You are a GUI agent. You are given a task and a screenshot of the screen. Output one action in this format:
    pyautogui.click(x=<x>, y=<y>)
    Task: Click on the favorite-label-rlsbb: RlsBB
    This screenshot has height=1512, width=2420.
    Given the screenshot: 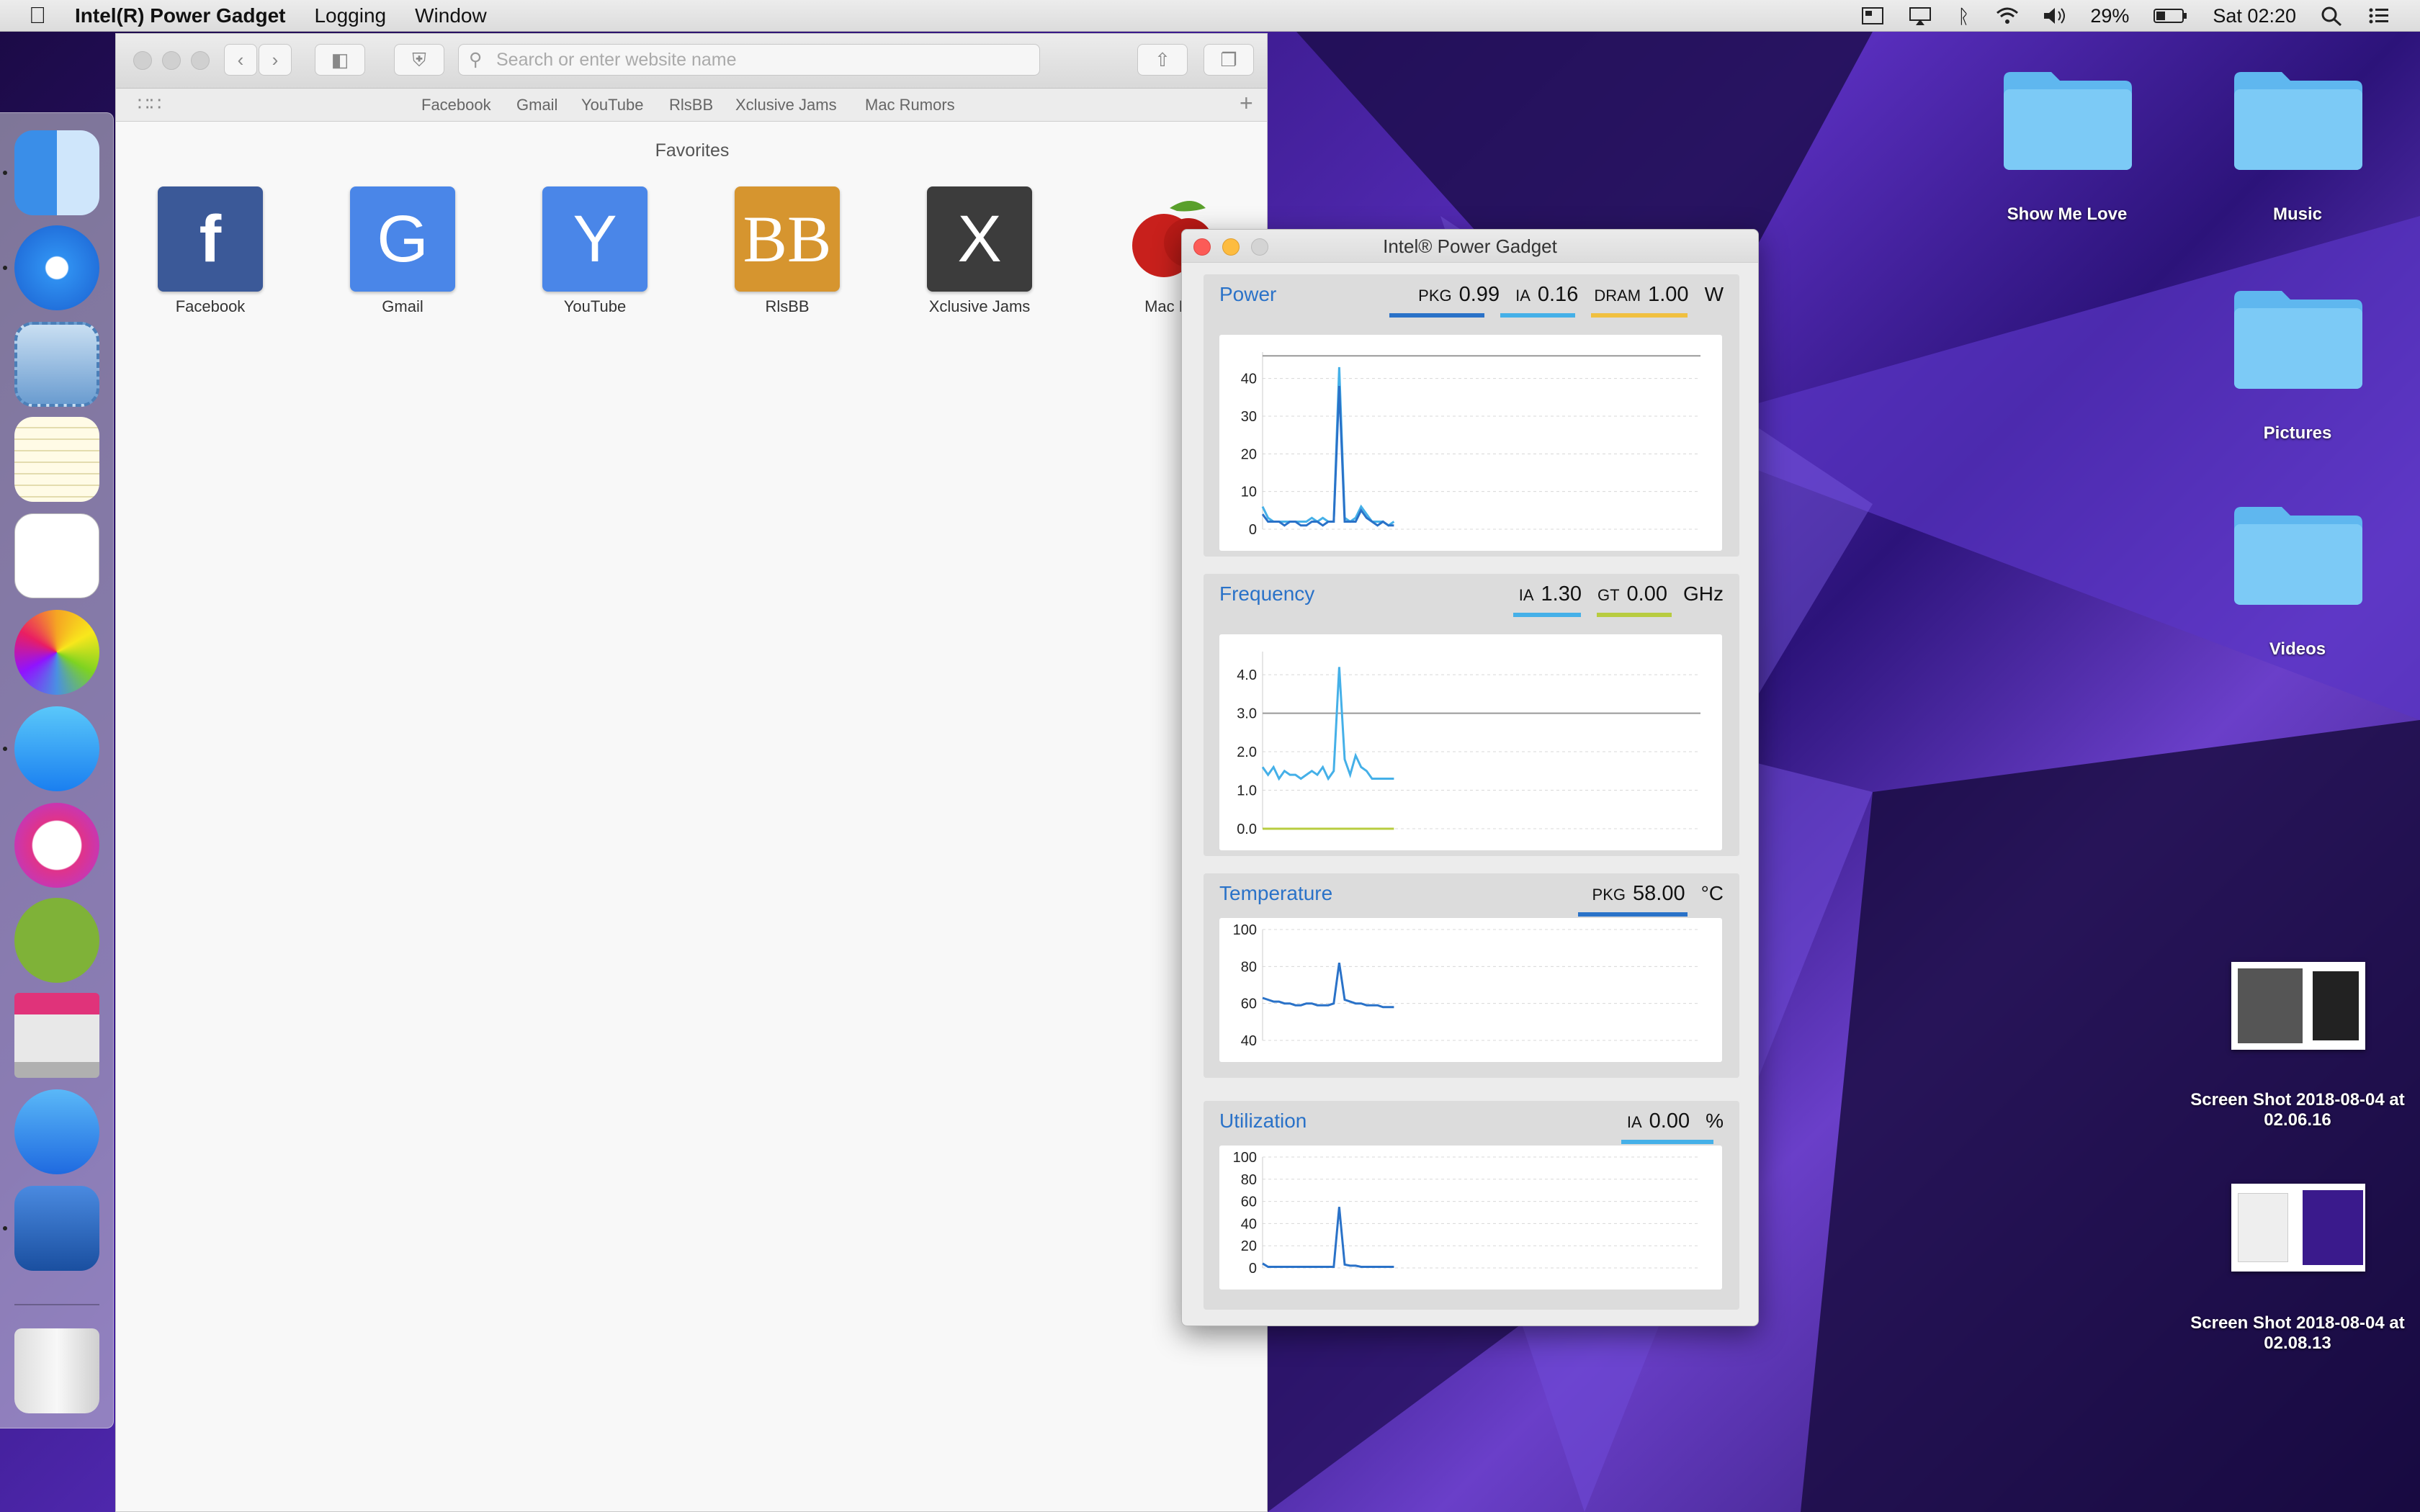 What is the action you would take?
    pyautogui.click(x=788, y=306)
    